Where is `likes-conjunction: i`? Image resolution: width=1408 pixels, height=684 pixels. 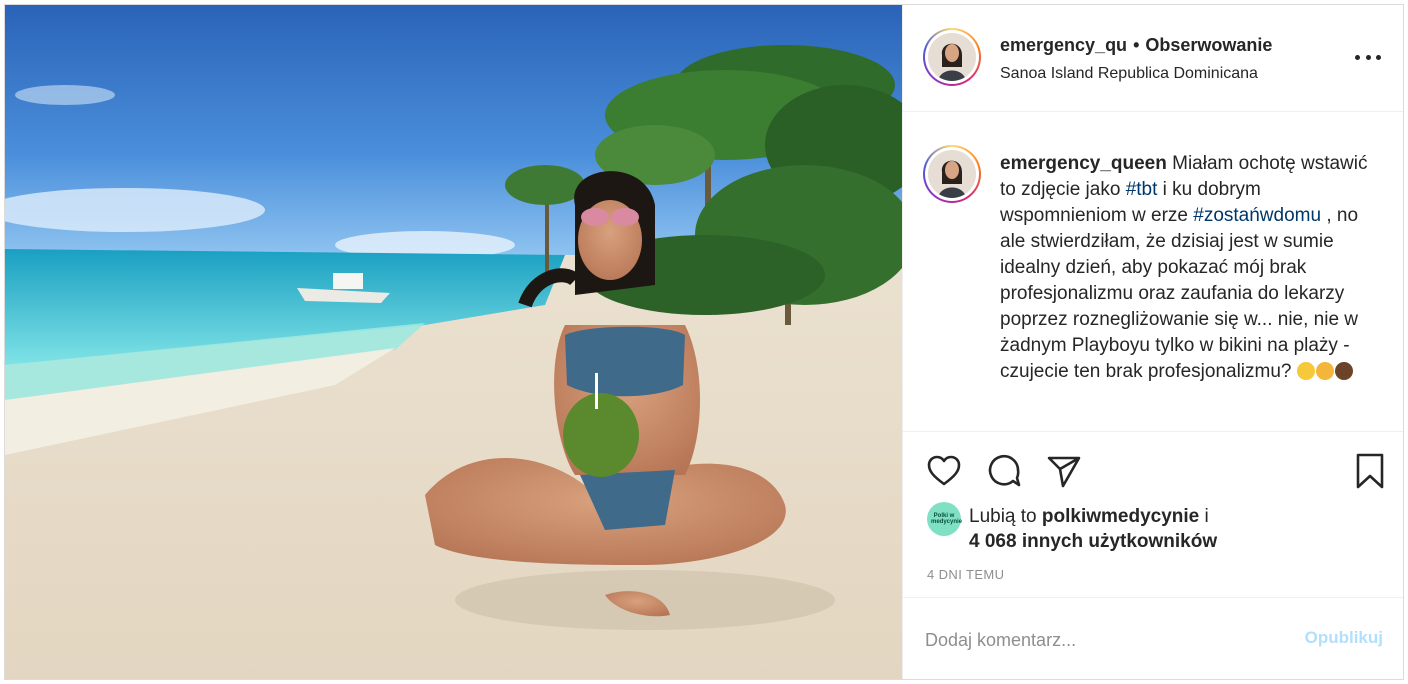
likes-conjunction: i is located at coordinates (1204, 516).